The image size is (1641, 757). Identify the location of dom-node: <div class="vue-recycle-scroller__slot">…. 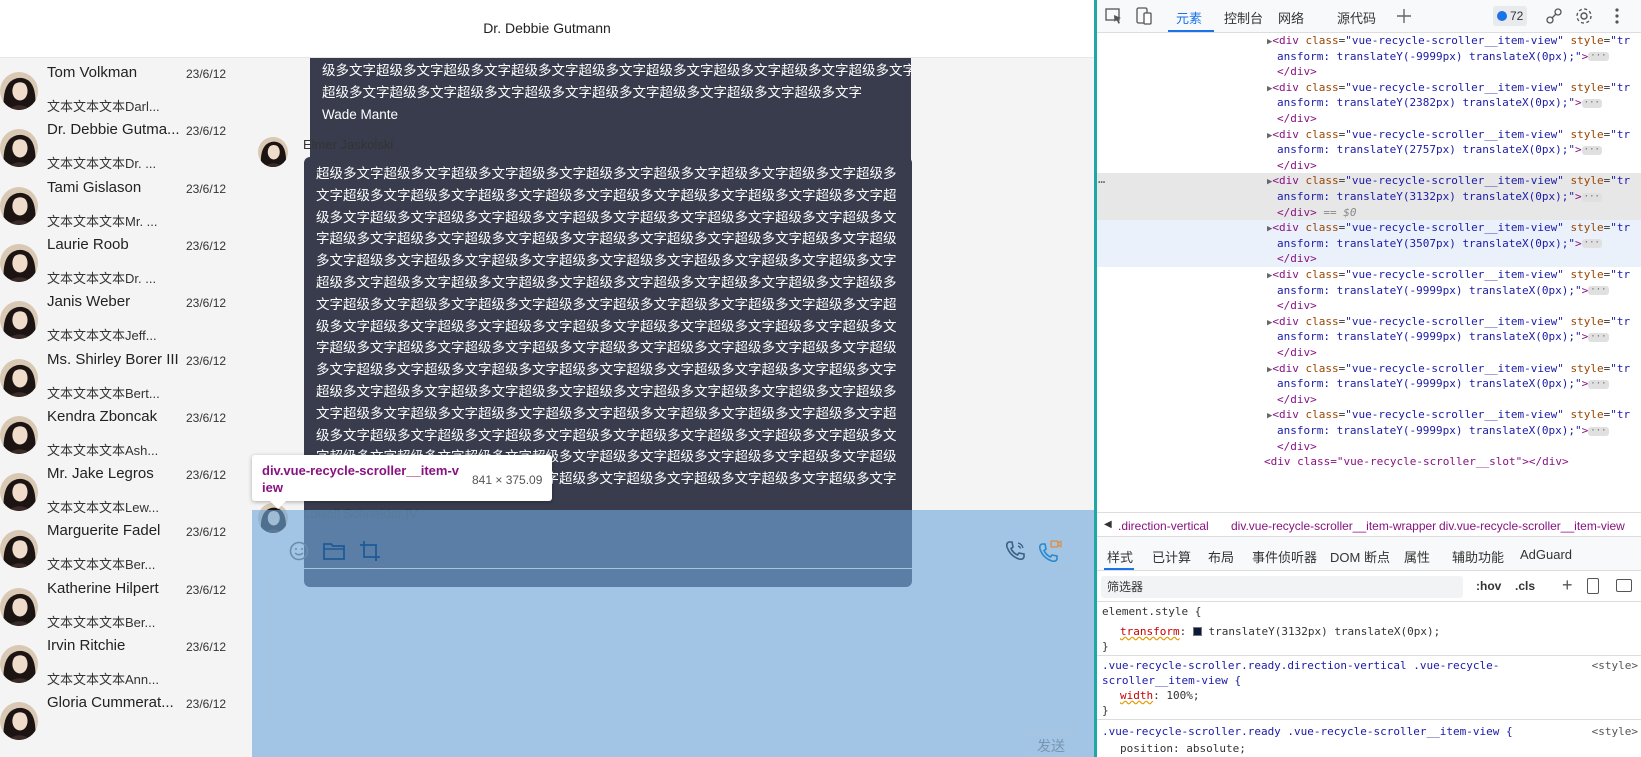
(1369, 462).